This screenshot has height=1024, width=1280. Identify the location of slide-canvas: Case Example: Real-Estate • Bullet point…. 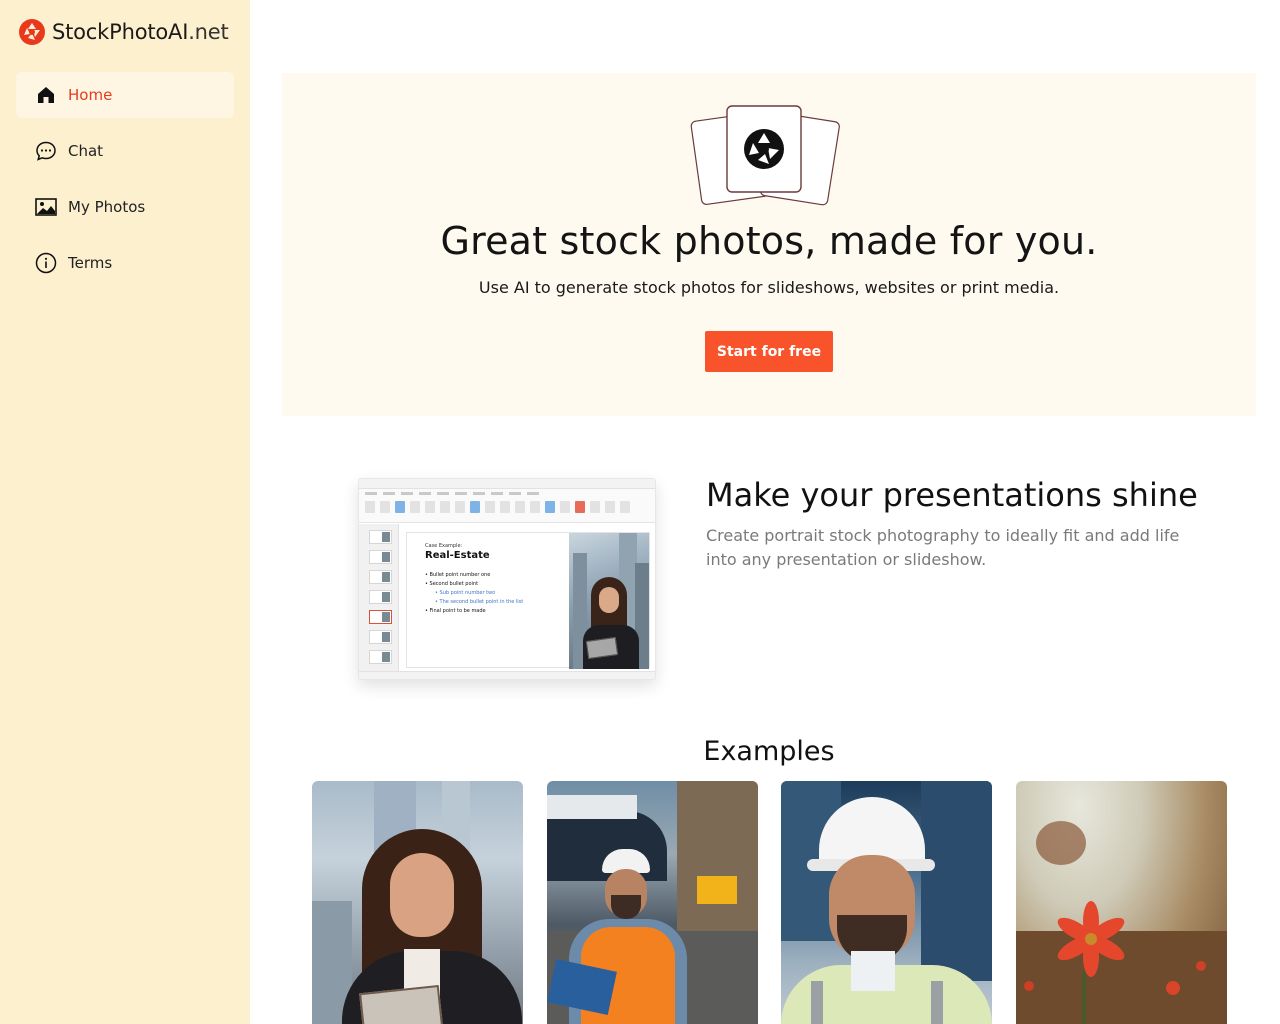
(528, 600).